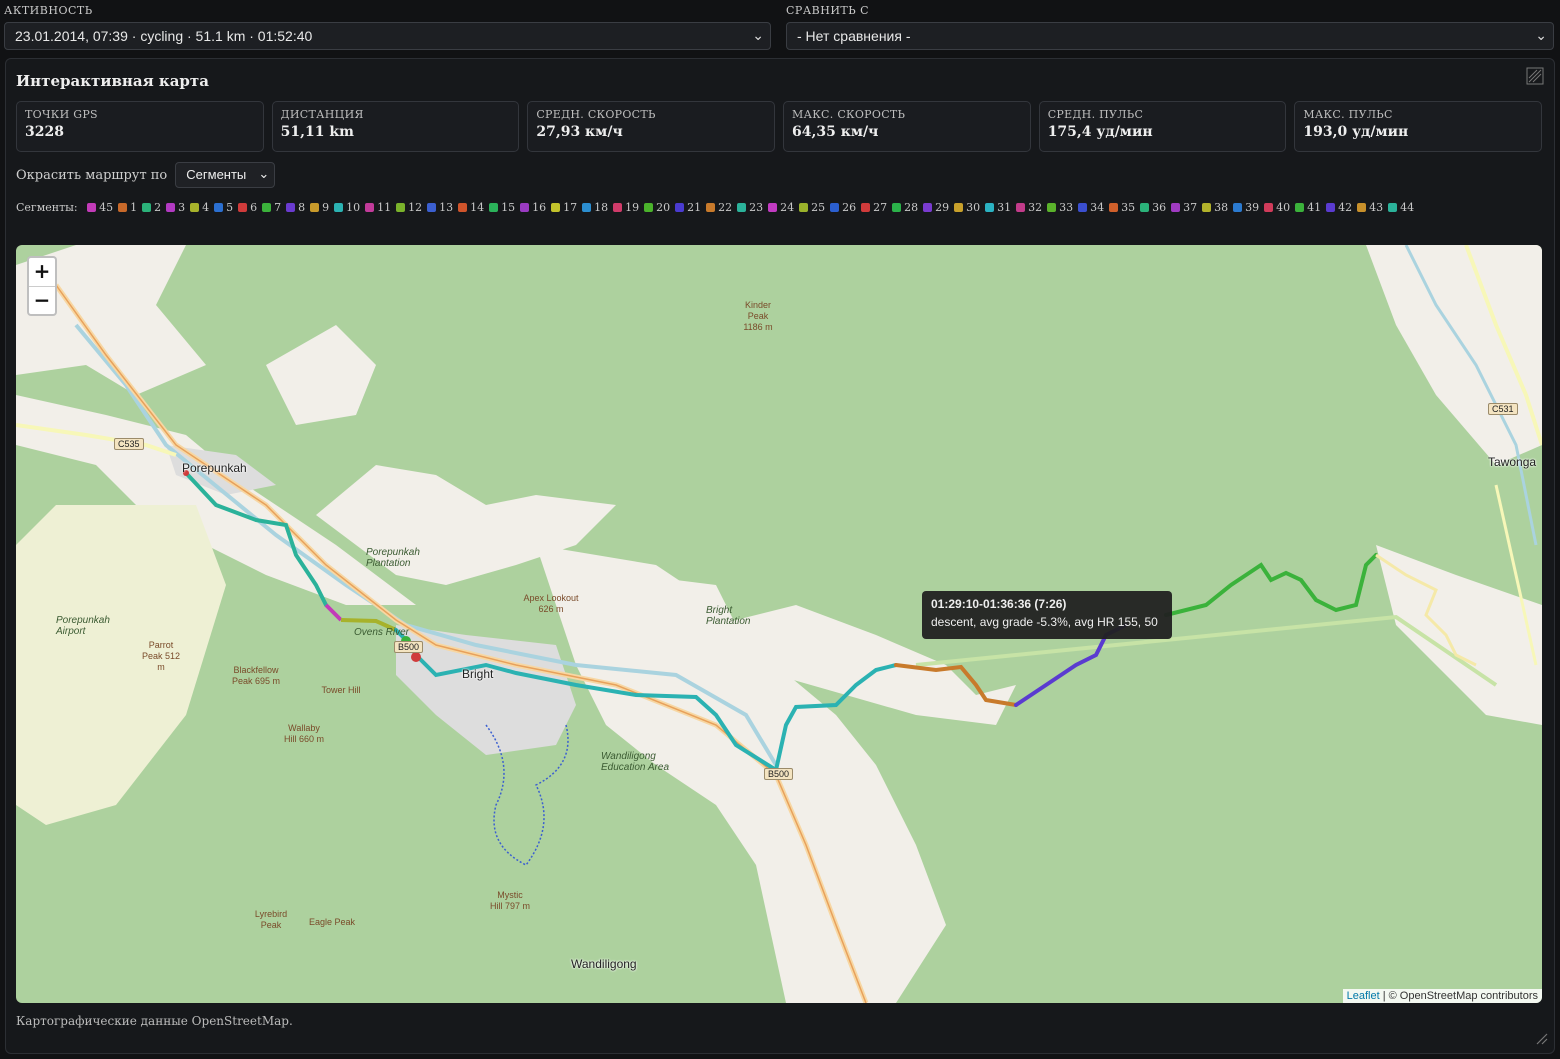 Image resolution: width=1560 pixels, height=1059 pixels. What do you see at coordinates (175, 207) in the screenshot?
I see `legend-item: 3` at bounding box center [175, 207].